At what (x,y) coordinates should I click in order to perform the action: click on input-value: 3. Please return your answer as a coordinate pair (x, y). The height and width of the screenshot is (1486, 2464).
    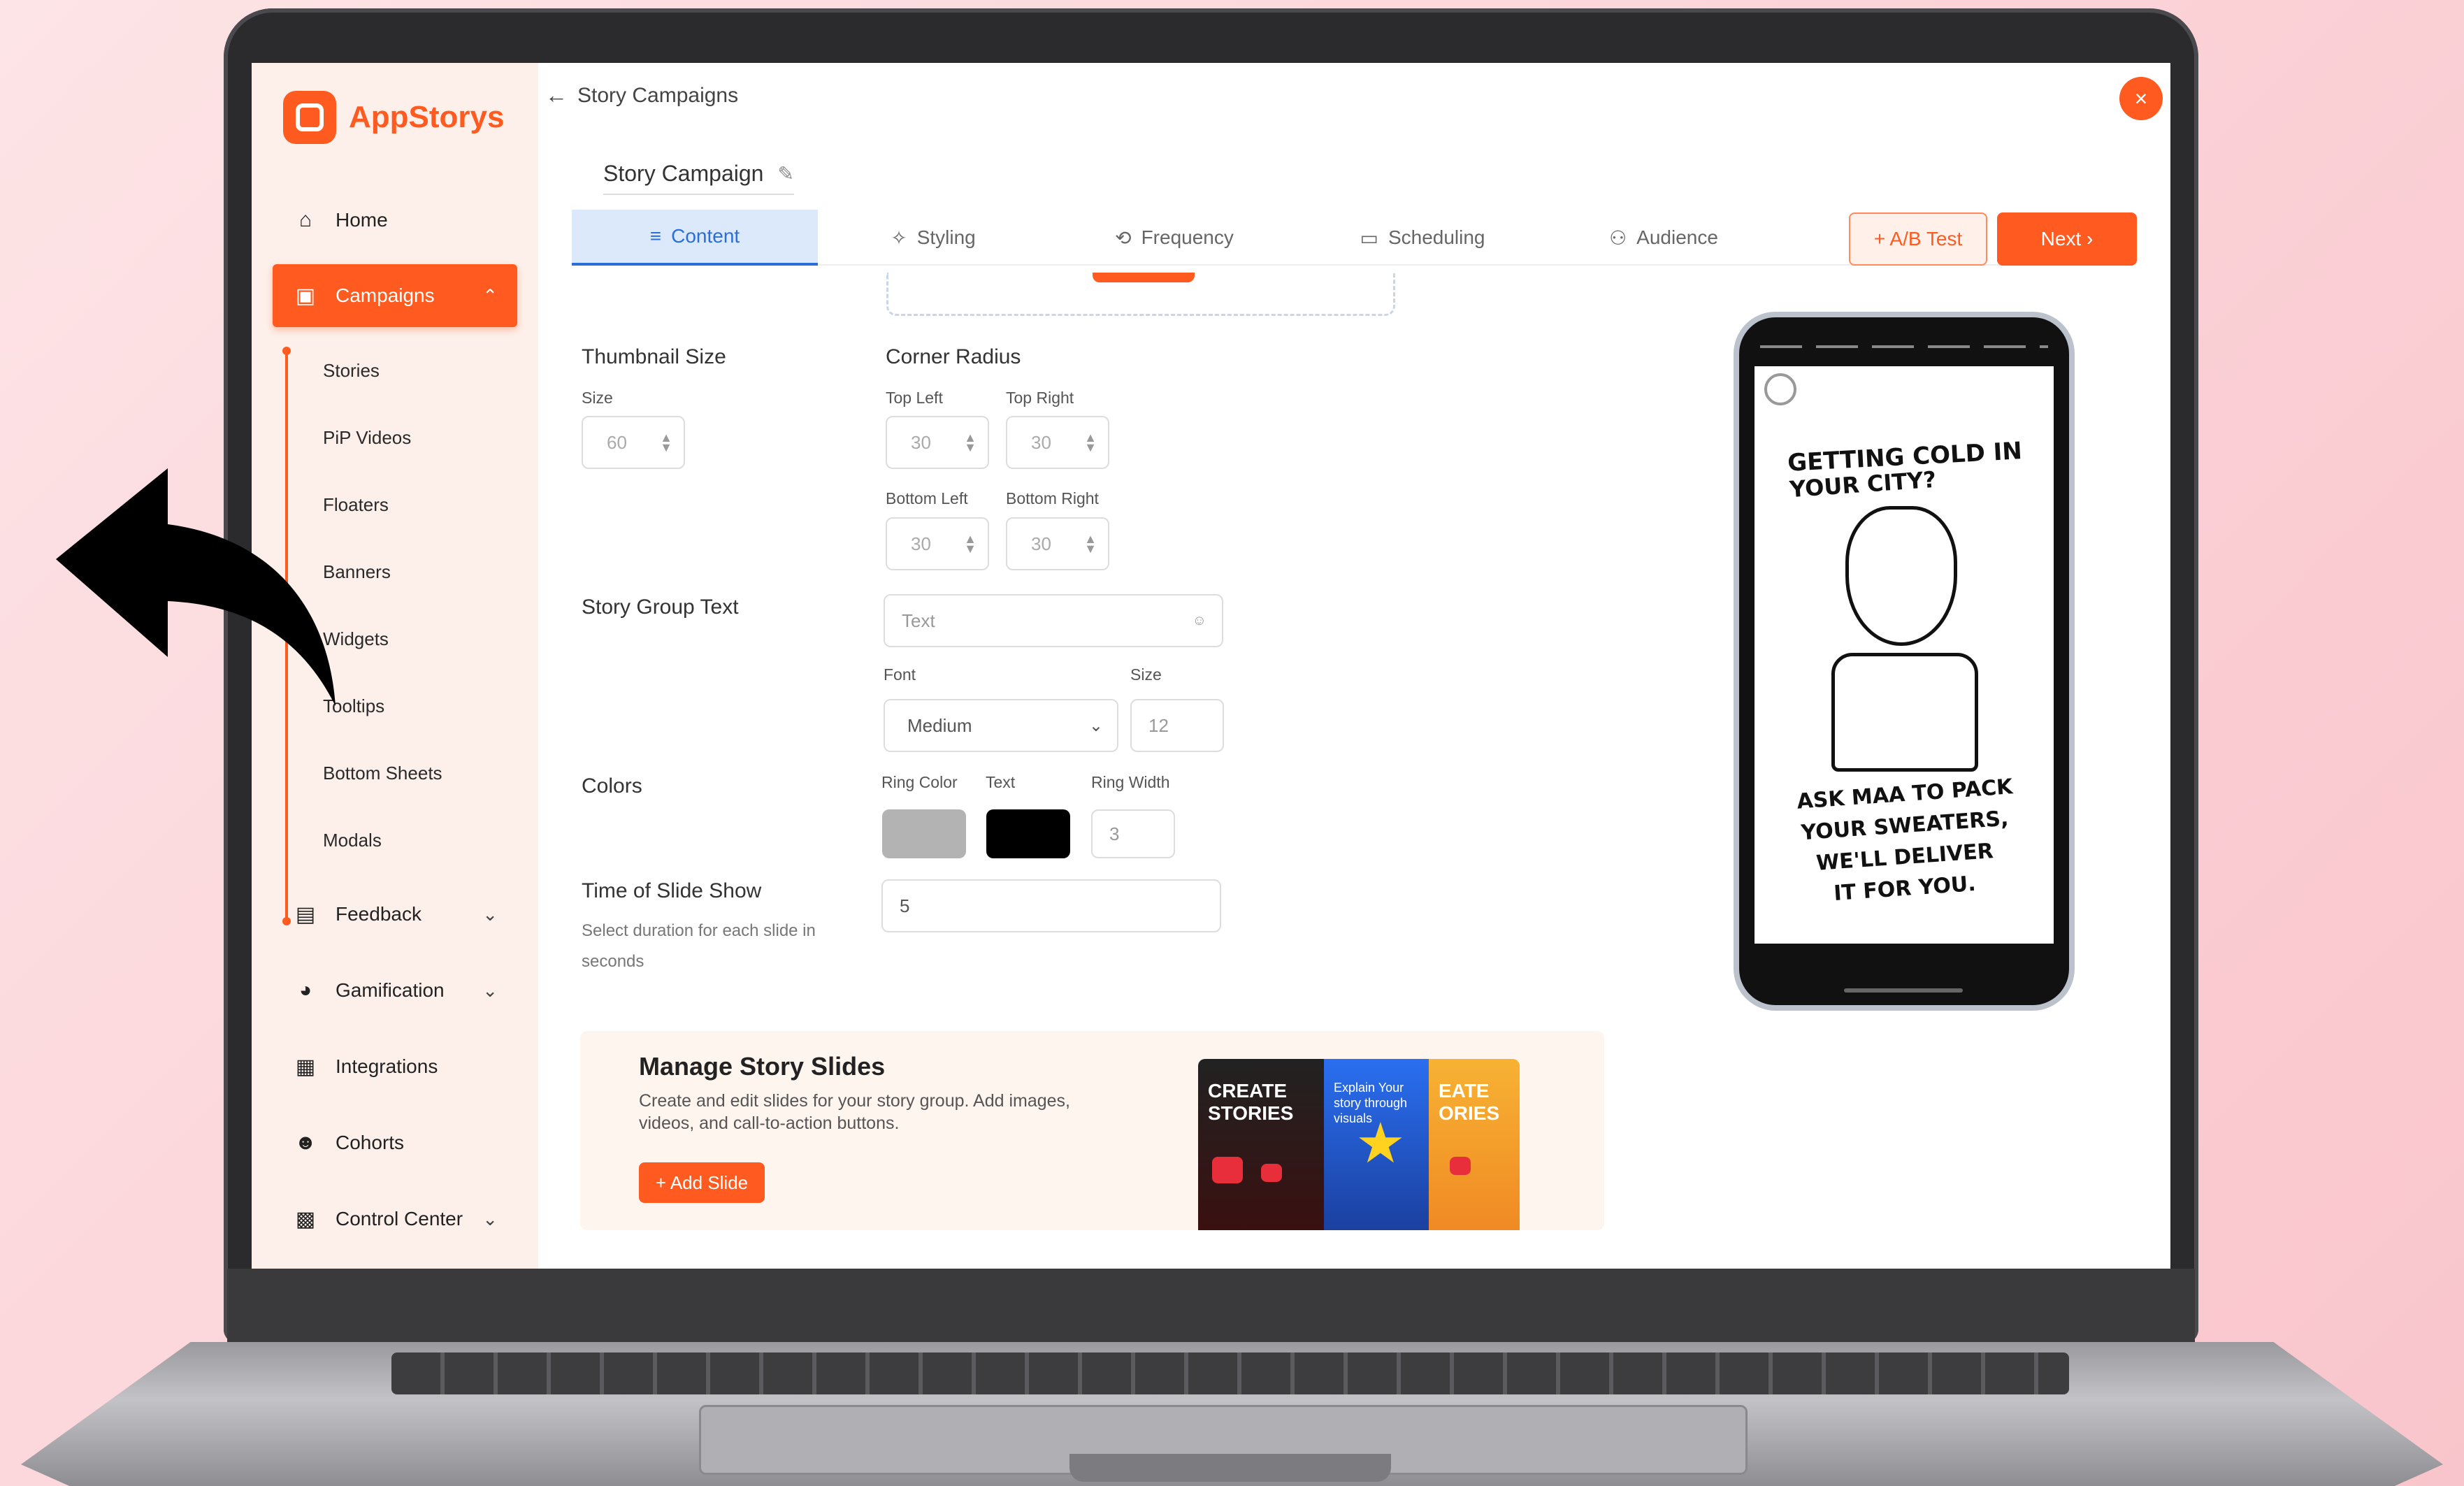
    Looking at the image, I should click on (1114, 833).